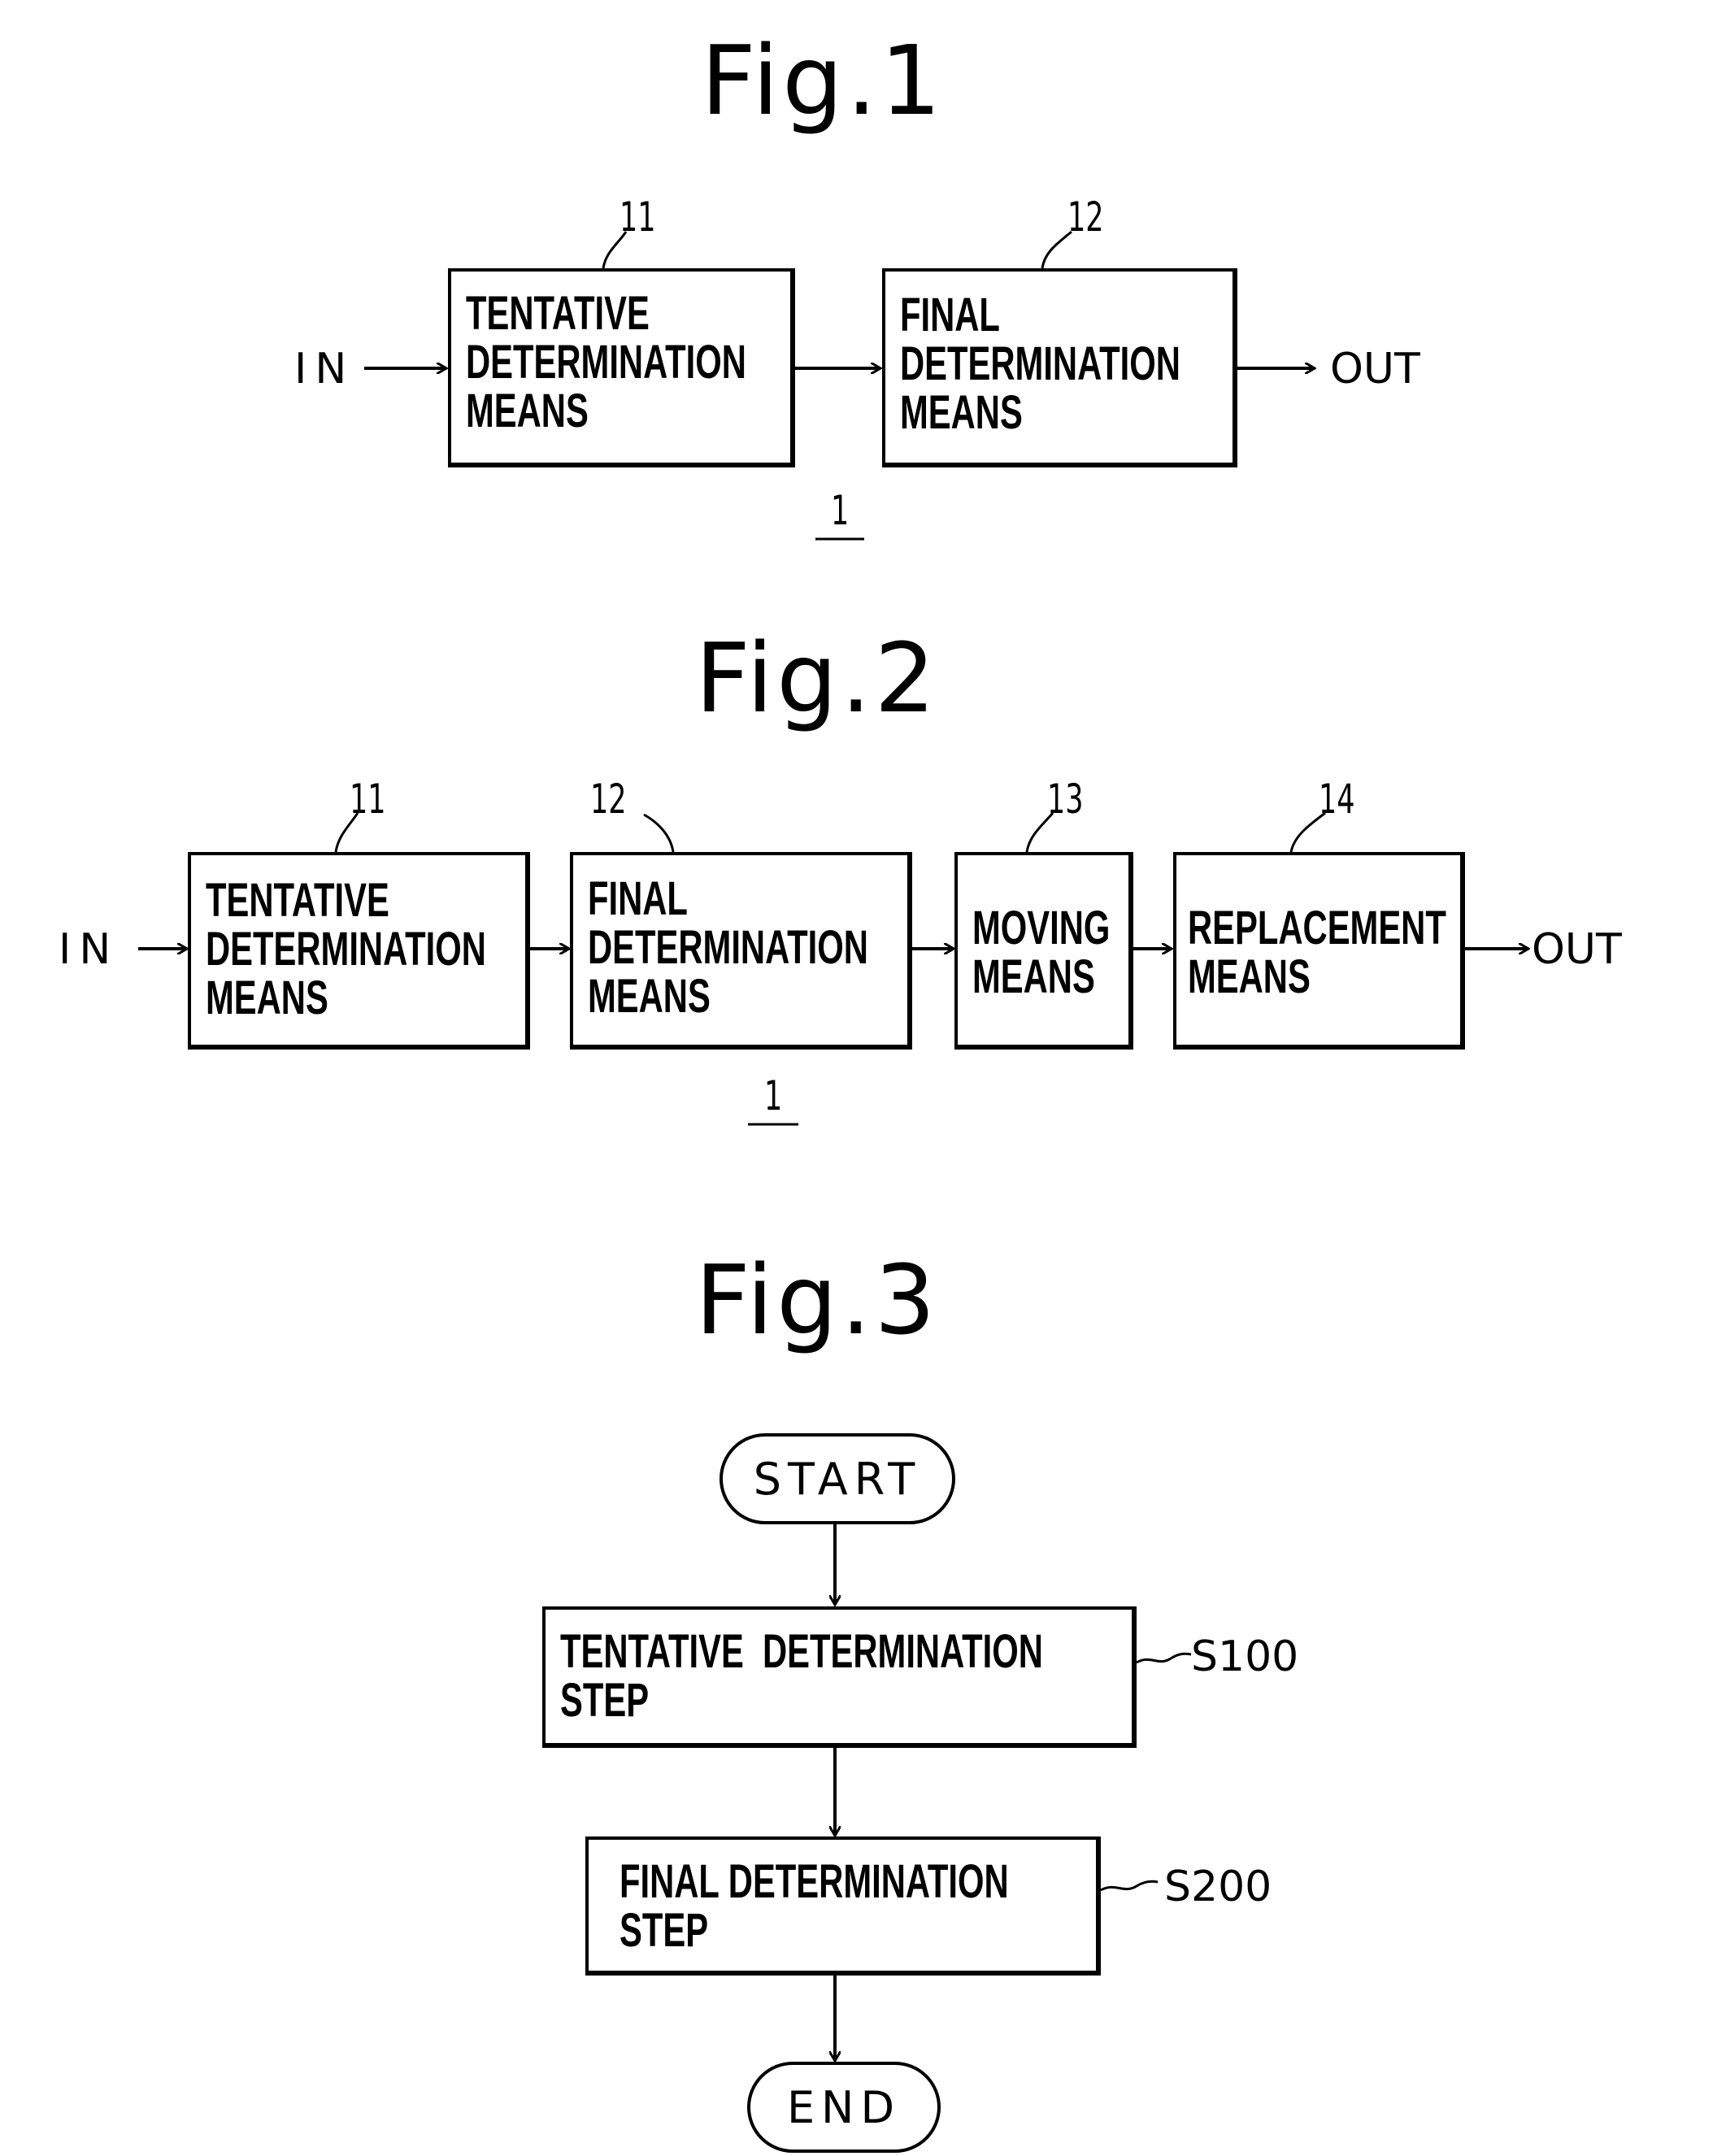 Image resolution: width=1726 pixels, height=2156 pixels. Describe the element at coordinates (606, 362) in the screenshot. I see `fig1-block-11-text: TENTATIVE DETERMINATION MEANS` at that location.